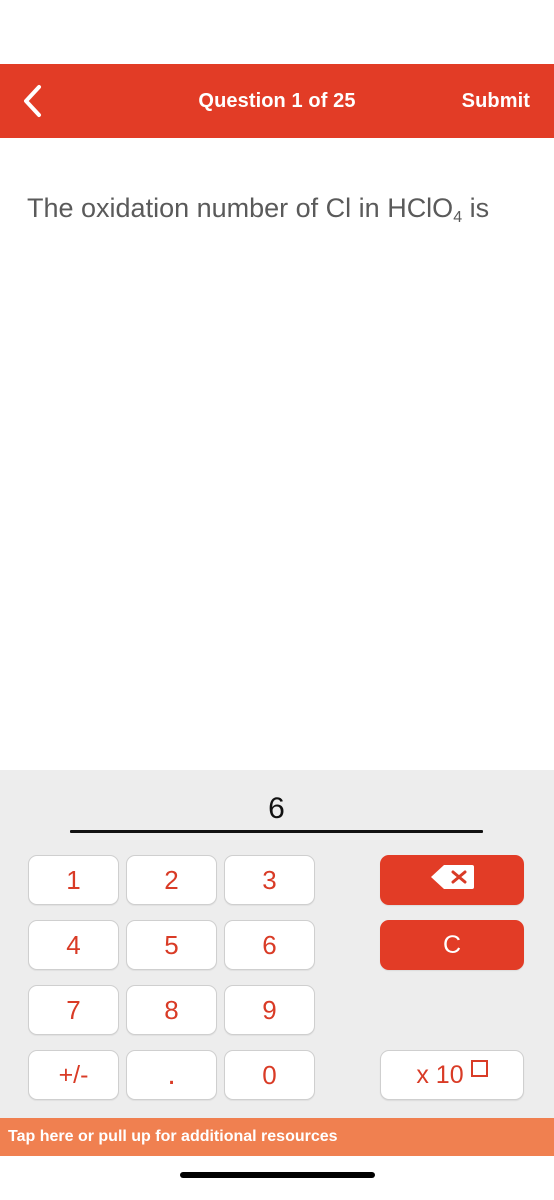  What do you see at coordinates (452, 945) in the screenshot?
I see `clear-button: C` at bounding box center [452, 945].